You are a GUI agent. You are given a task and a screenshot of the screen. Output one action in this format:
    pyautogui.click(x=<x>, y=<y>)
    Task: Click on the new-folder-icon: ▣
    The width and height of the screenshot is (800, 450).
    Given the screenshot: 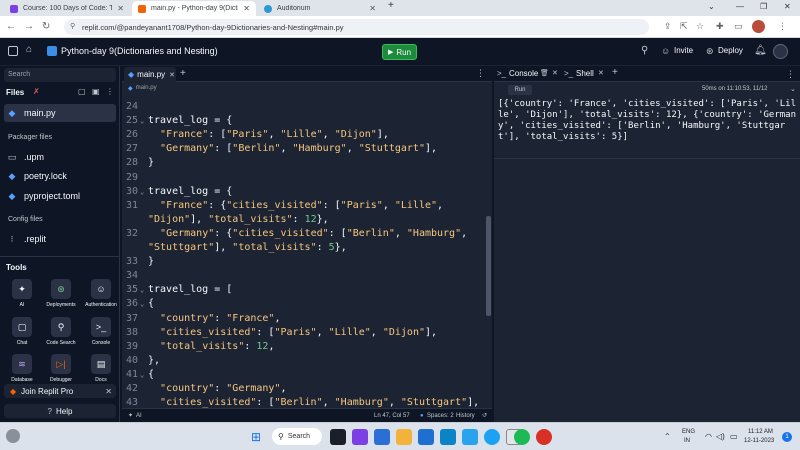 What is the action you would take?
    pyautogui.click(x=96, y=91)
    